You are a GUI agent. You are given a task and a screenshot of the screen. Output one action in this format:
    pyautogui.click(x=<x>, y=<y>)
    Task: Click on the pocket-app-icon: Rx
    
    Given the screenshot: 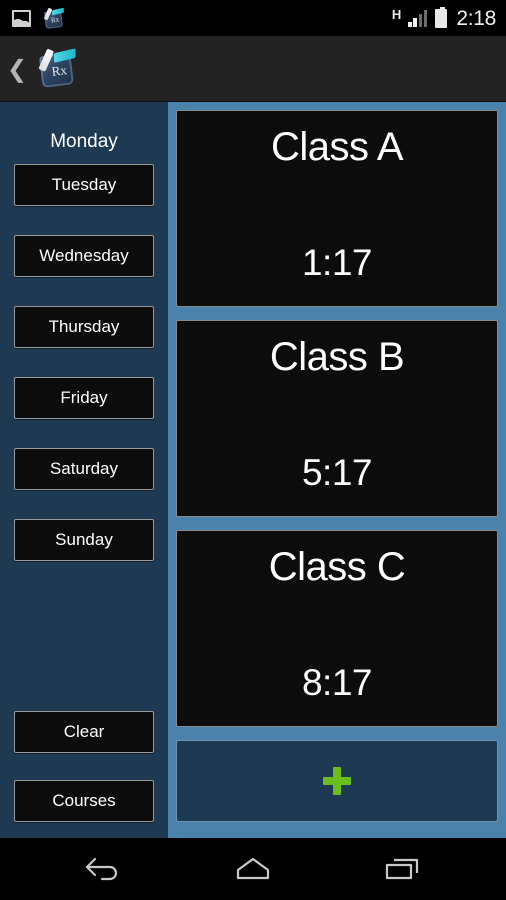 What is the action you would take?
    pyautogui.click(x=57, y=68)
    